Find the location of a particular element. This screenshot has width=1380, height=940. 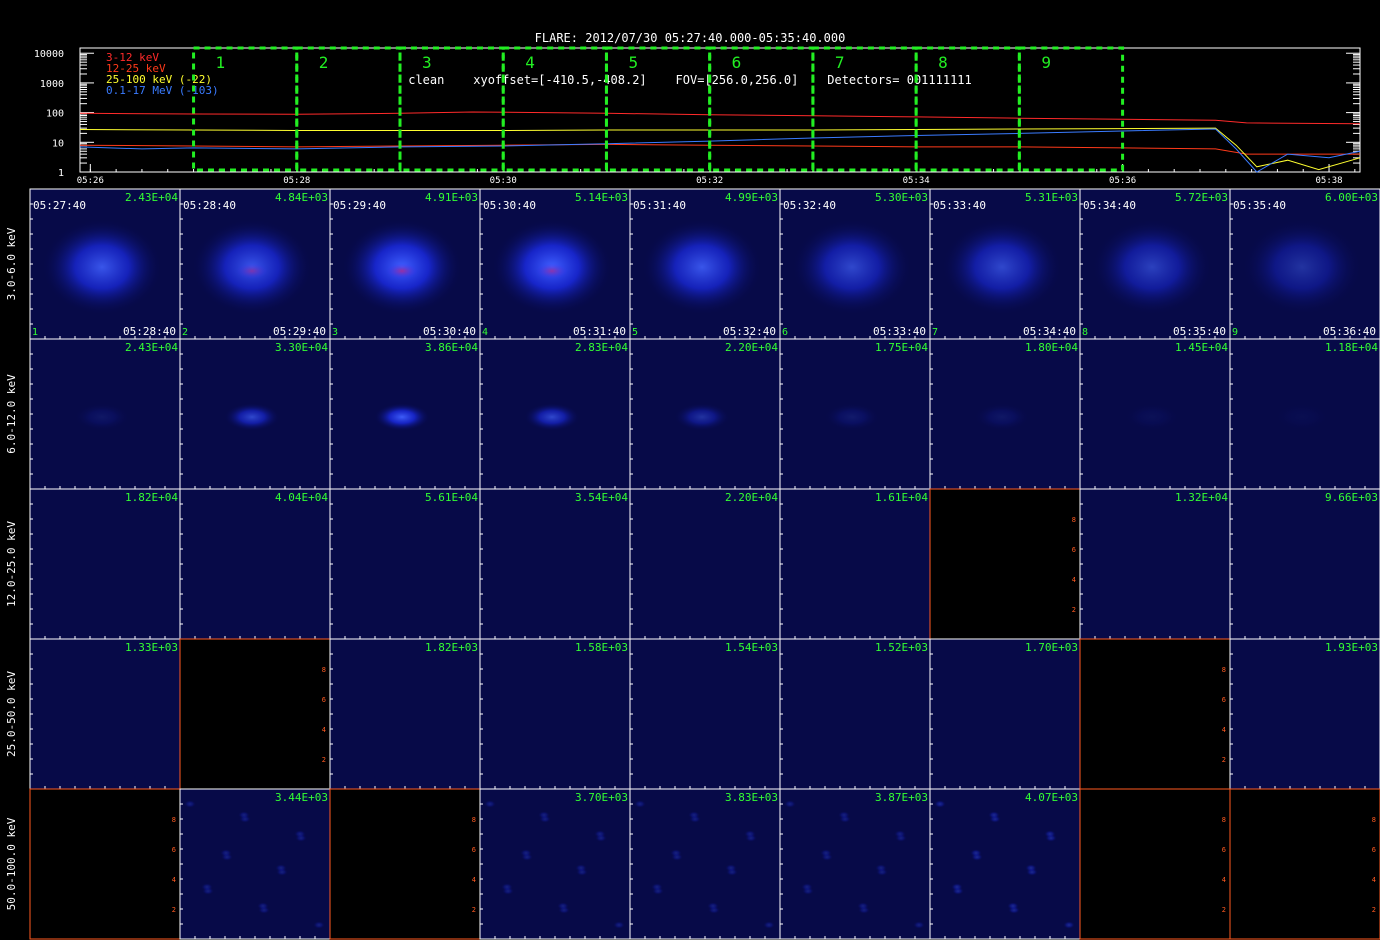

x-tick-label: 05:38 is located at coordinates (1328, 181).